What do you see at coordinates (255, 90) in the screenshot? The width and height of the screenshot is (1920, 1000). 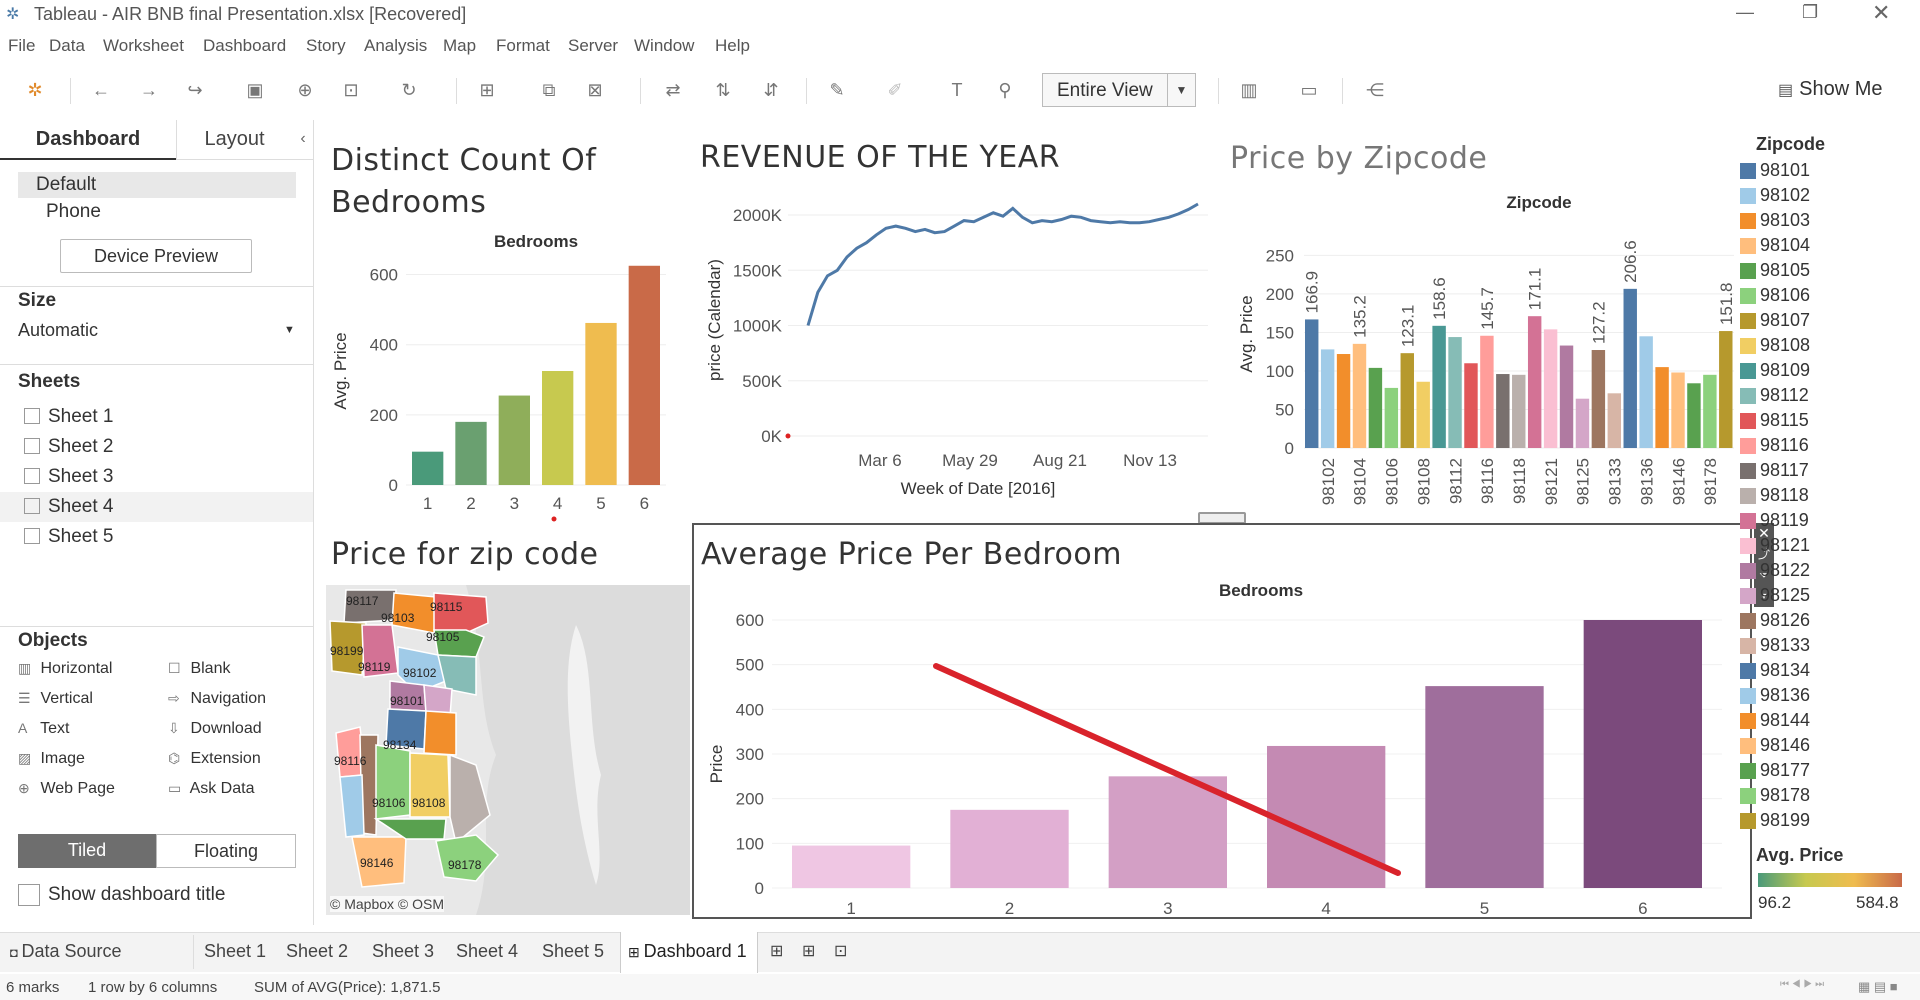 I see `save-icon: ▣` at bounding box center [255, 90].